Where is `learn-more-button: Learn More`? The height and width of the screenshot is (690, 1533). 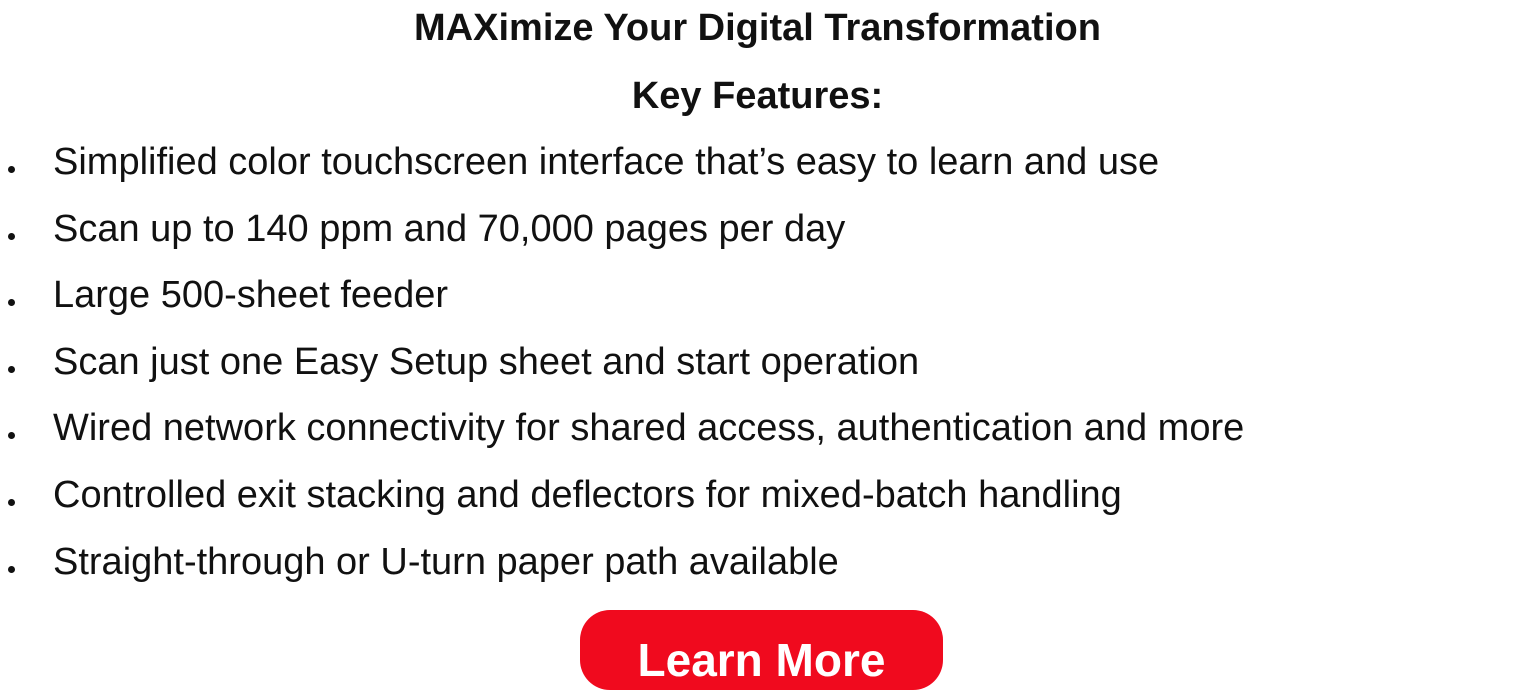
learn-more-button: Learn More is located at coordinates (761, 650).